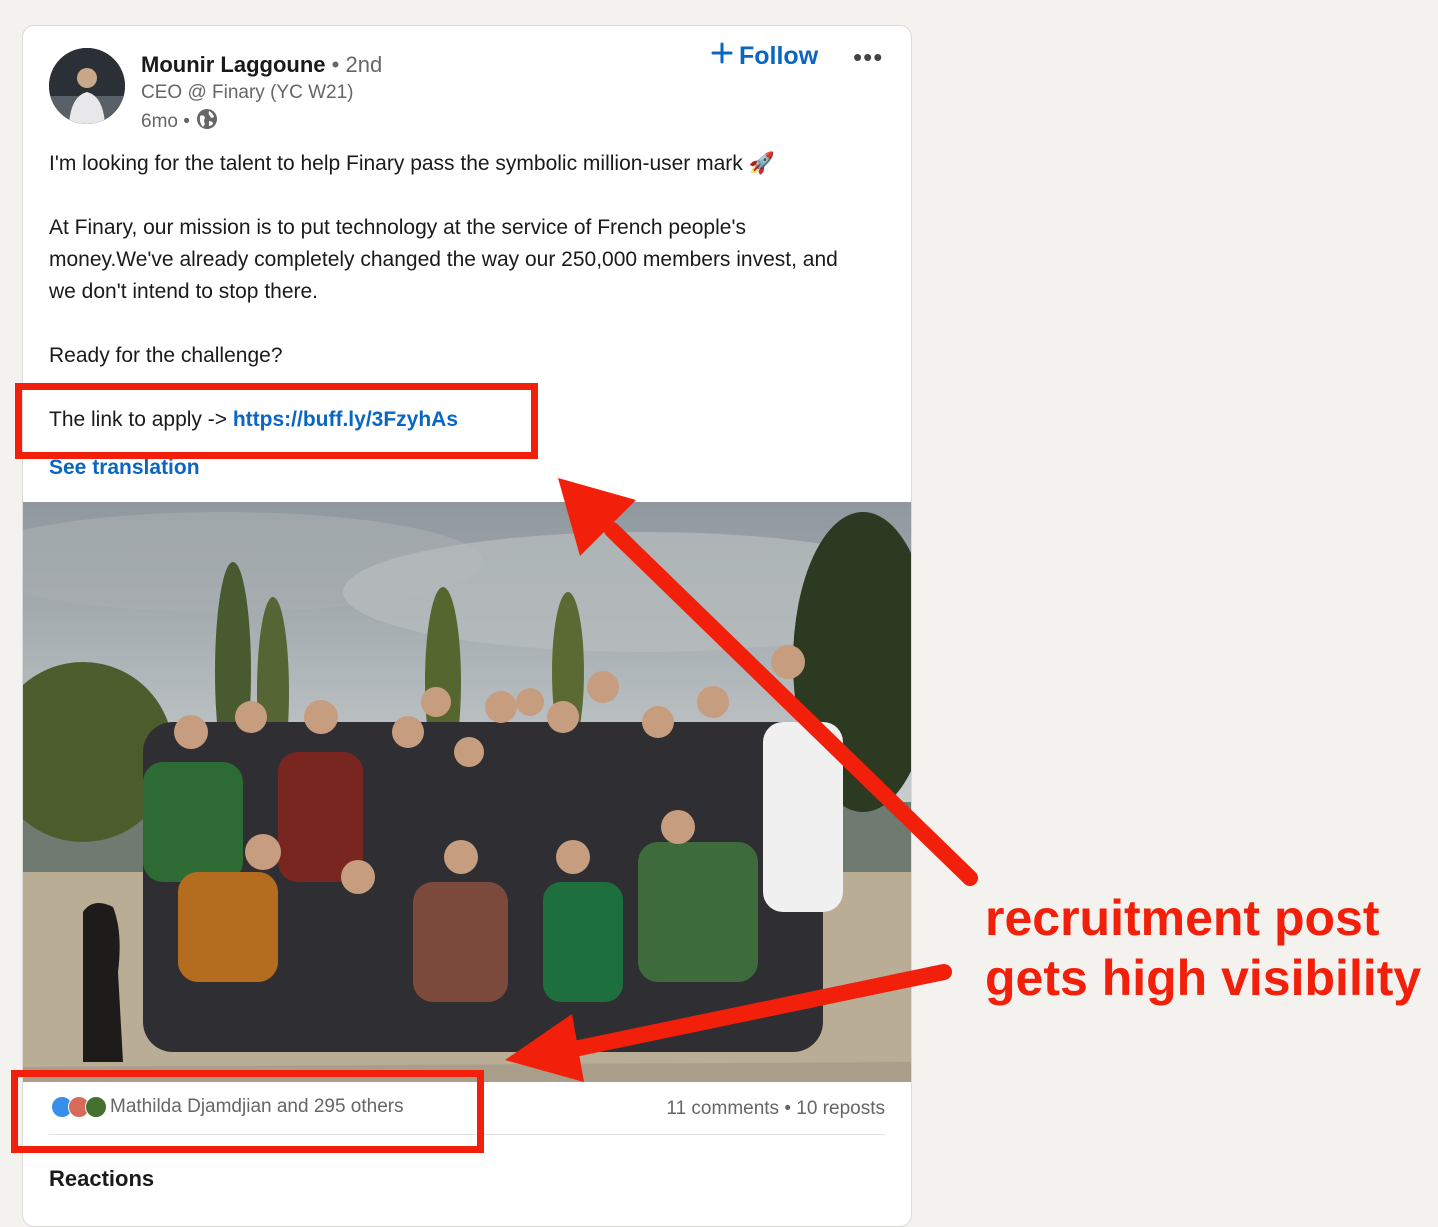 Image resolution: width=1438 pixels, height=1227 pixels. Describe the element at coordinates (207, 122) in the screenshot. I see `globe-icon` at that location.